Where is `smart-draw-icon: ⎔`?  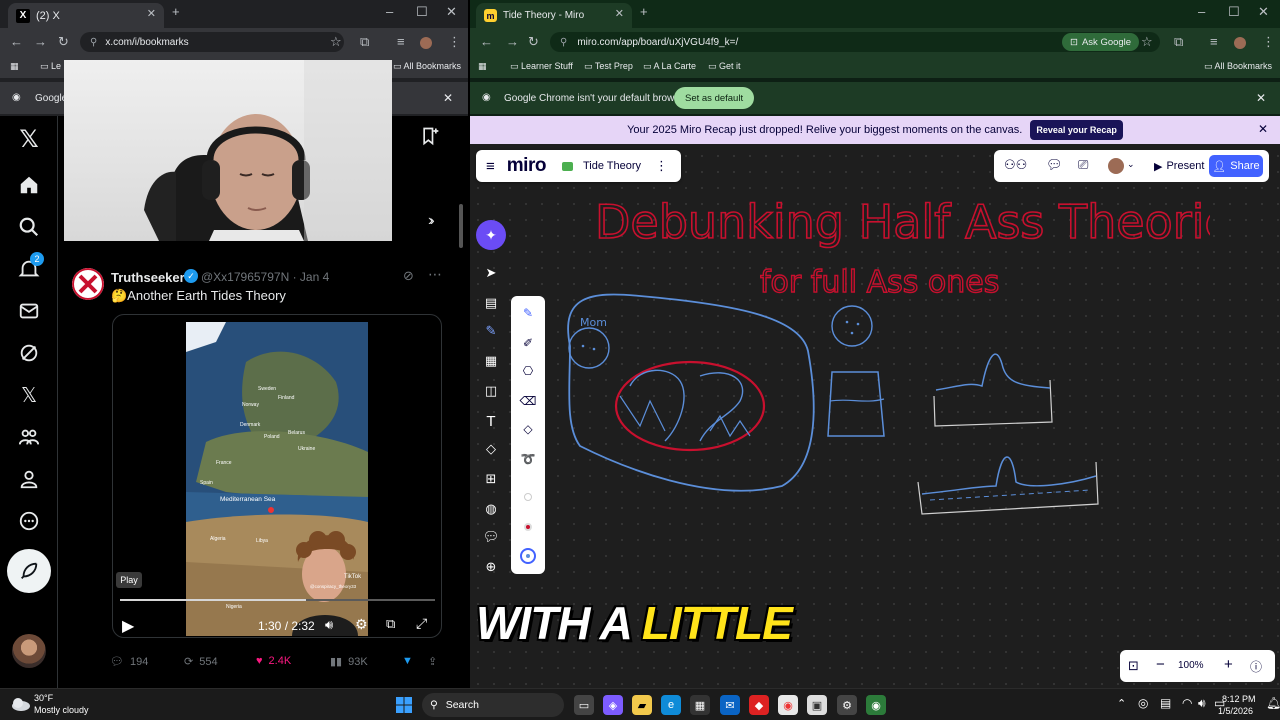
smart-draw-icon: ⎔ is located at coordinates (528, 371).